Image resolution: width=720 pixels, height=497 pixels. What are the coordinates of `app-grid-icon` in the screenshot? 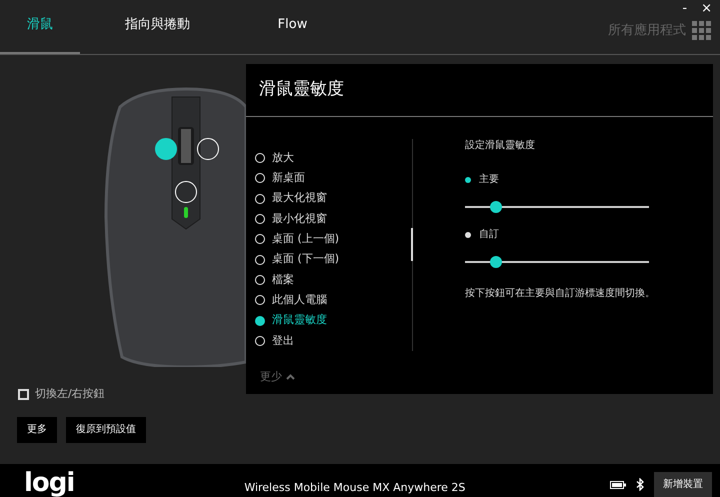 It's located at (701, 30).